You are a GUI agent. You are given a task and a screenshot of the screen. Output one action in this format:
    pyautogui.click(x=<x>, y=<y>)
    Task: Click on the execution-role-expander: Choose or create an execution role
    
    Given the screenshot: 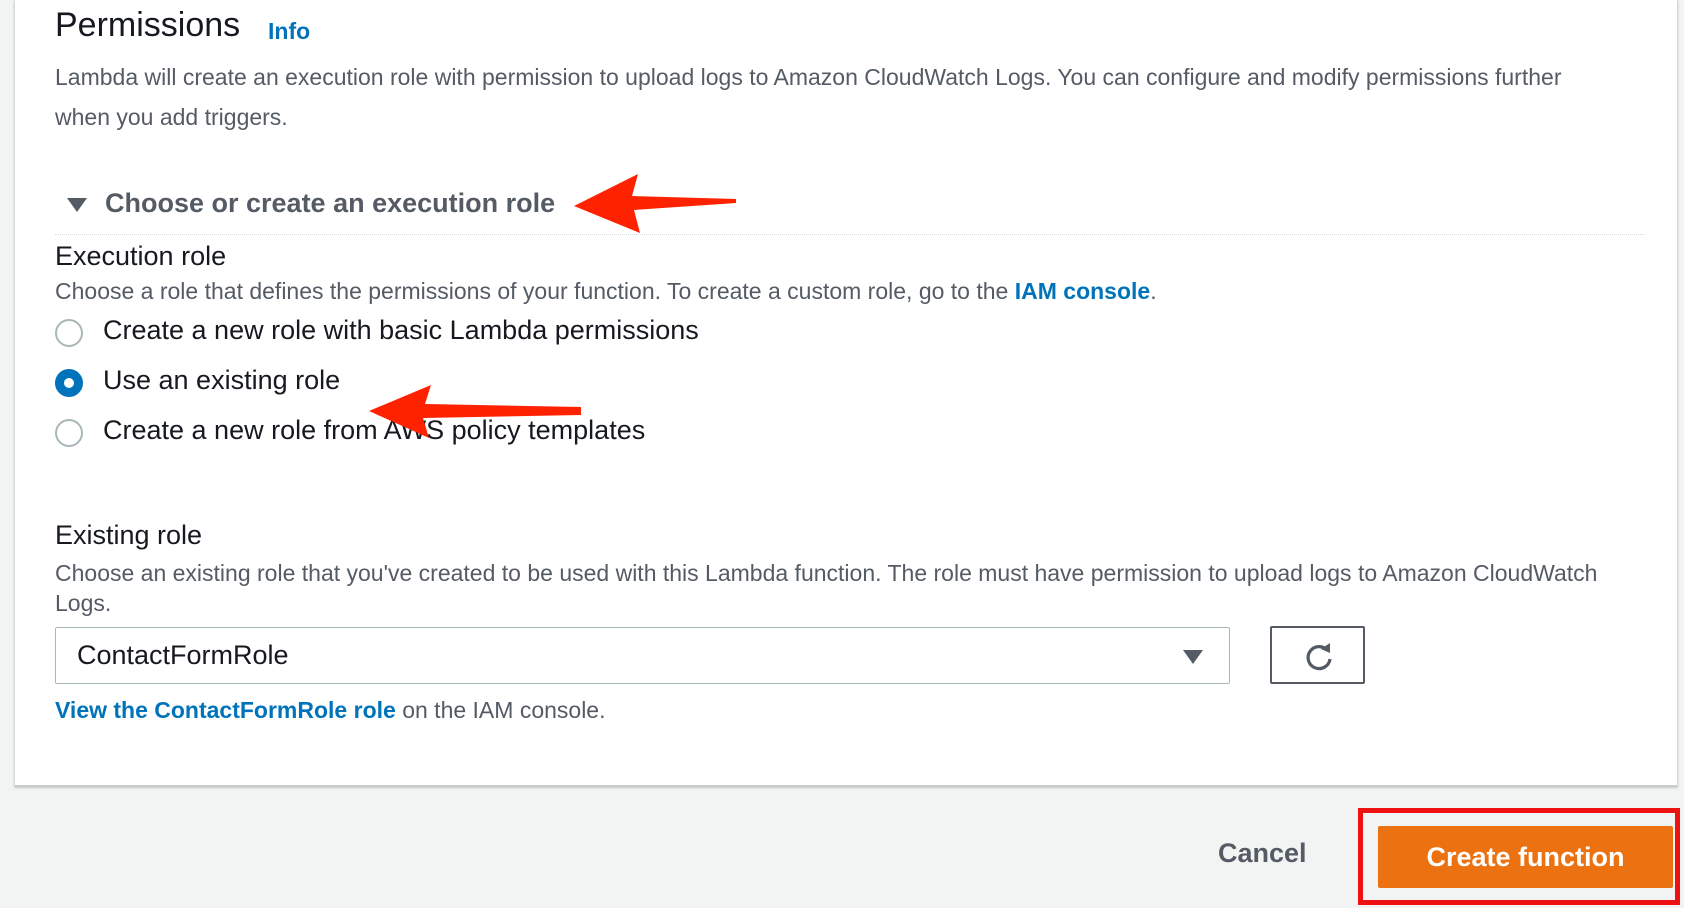 What is the action you would take?
    pyautogui.click(x=850, y=209)
    